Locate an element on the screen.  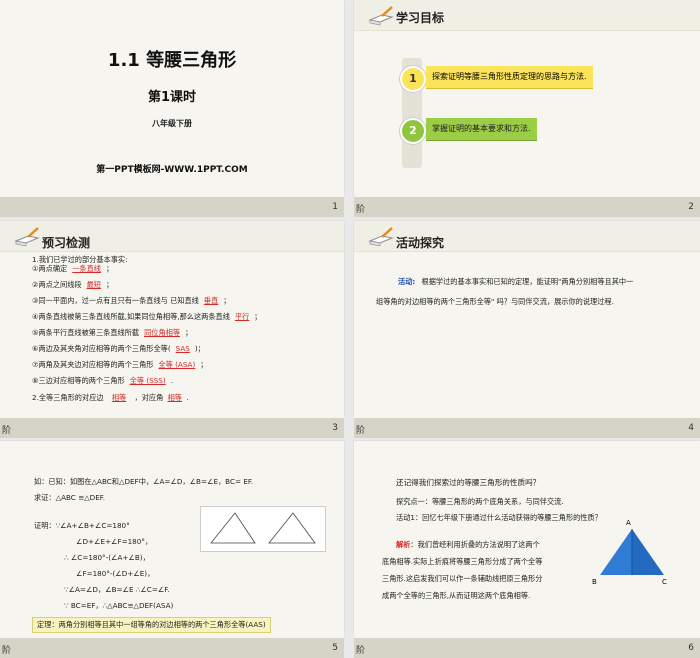
fact-text: 同一平面内，过一点有且只有一条直线与 已知直线 is located at coordinates (118, 300).